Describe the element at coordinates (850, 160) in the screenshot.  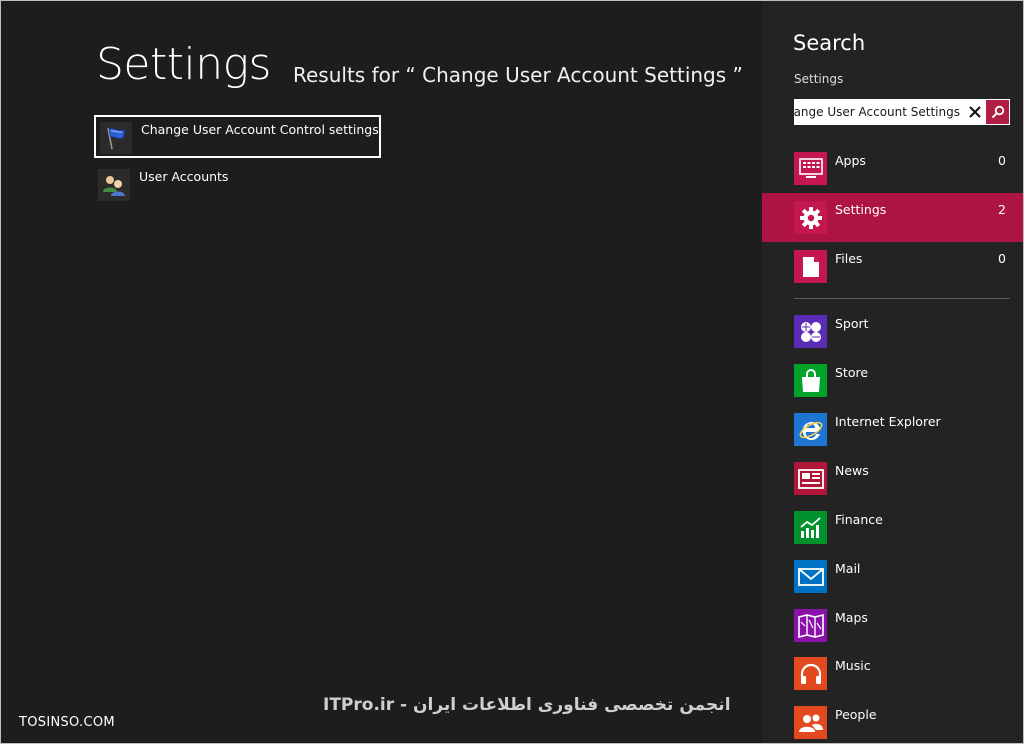
I see `category-label: Apps` at that location.